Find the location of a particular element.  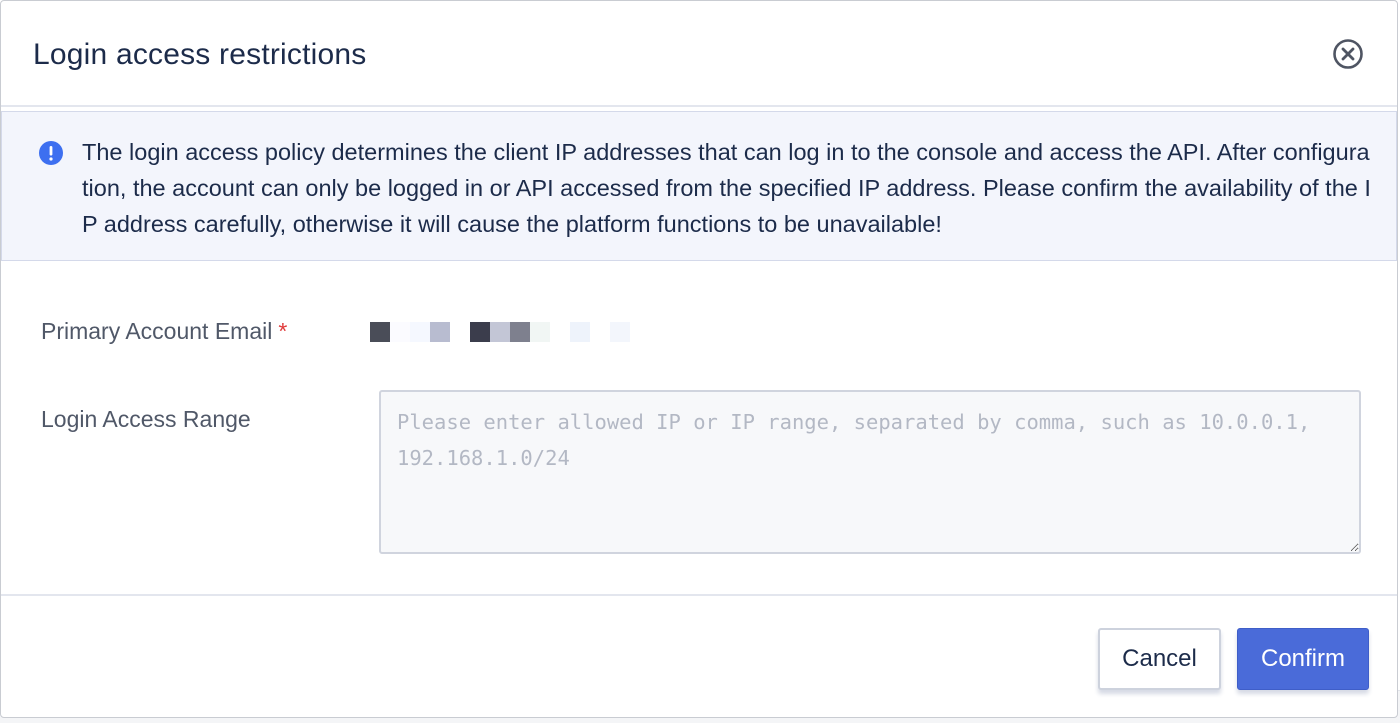

circle-x-icon is located at coordinates (1348, 54).